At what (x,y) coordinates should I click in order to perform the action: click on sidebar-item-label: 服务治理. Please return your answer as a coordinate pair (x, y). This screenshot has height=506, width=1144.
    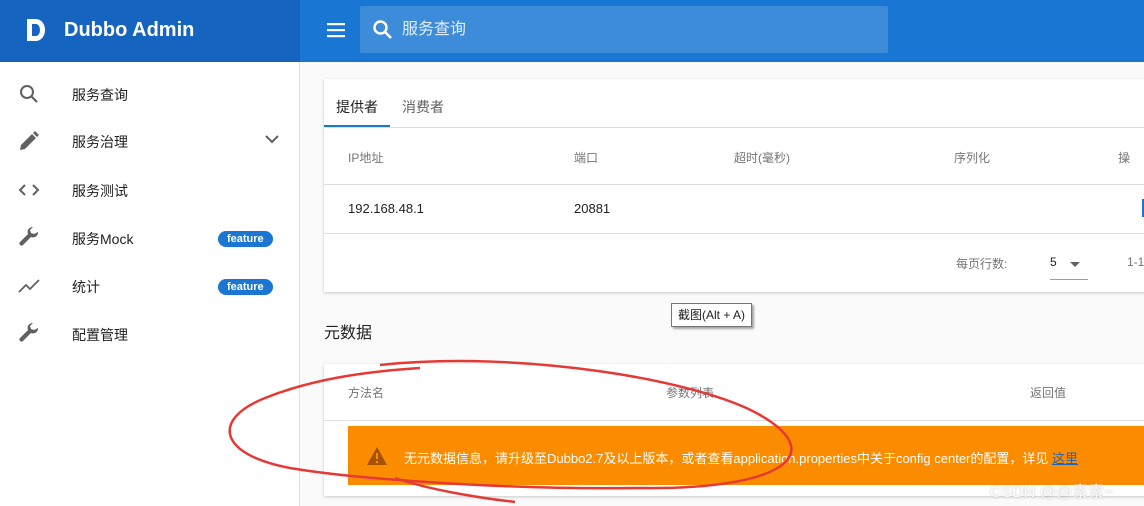
    Looking at the image, I should click on (100, 142).